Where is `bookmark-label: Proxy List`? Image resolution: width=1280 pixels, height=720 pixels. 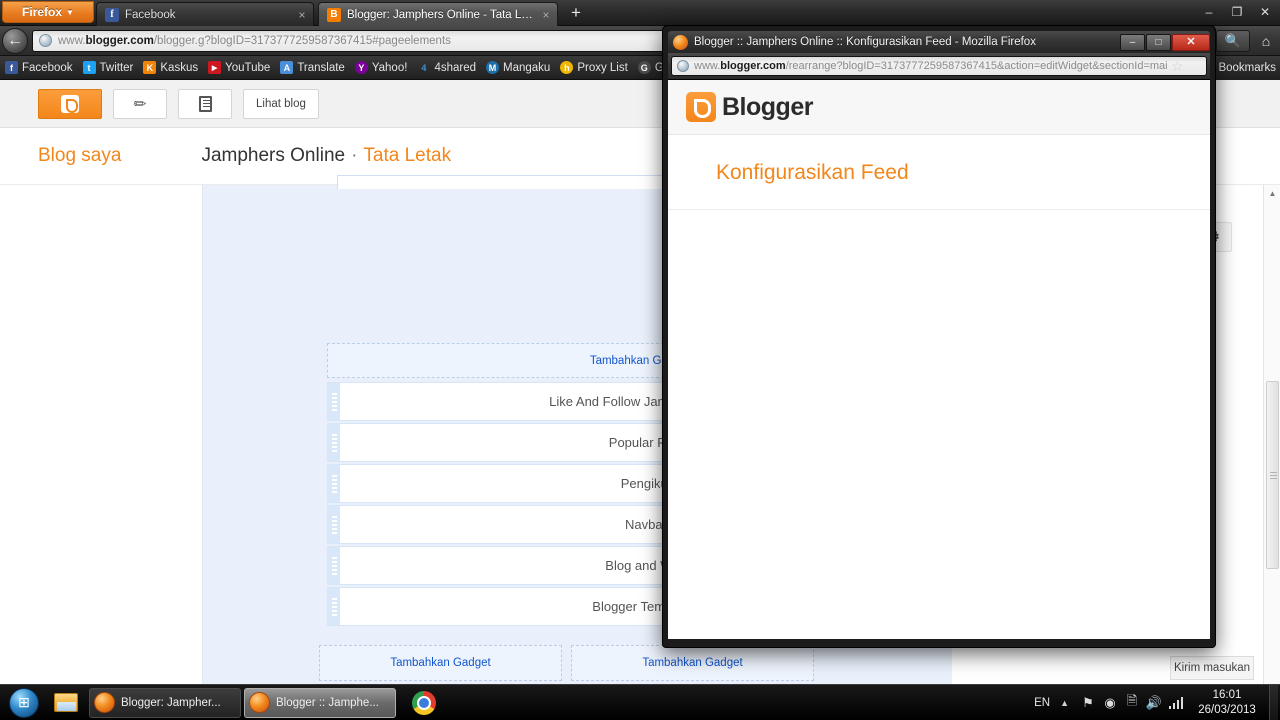 bookmark-label: Proxy List is located at coordinates (602, 67).